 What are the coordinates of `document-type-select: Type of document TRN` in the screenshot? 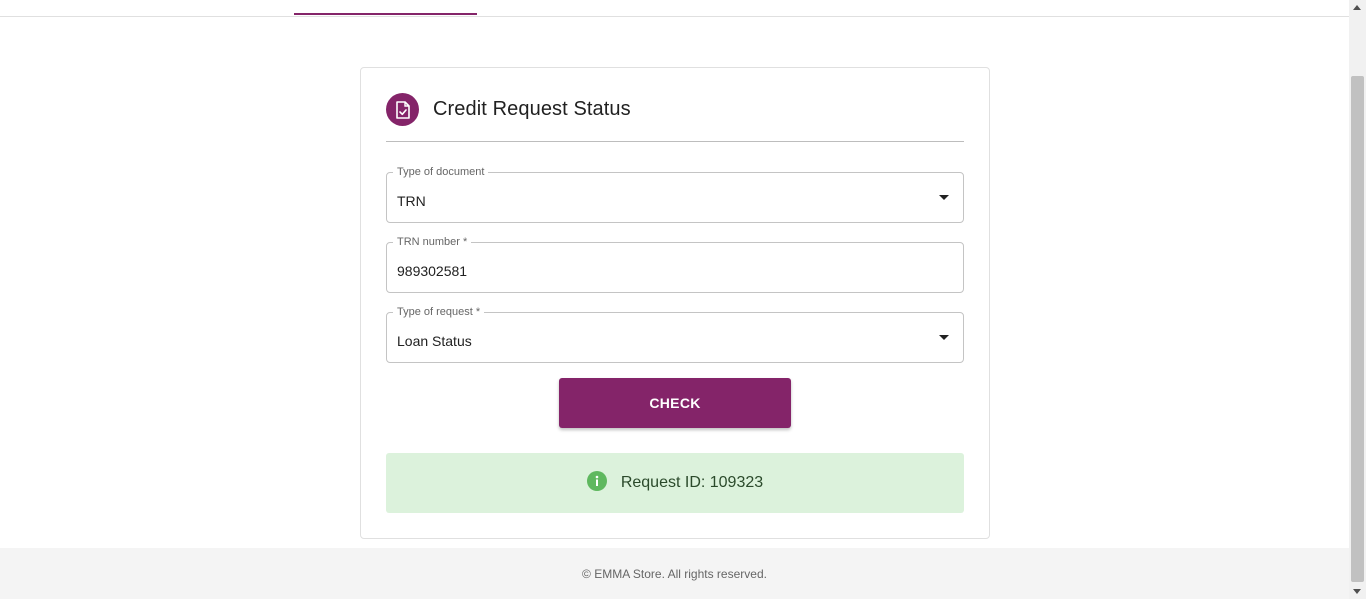 It's located at (675, 194).